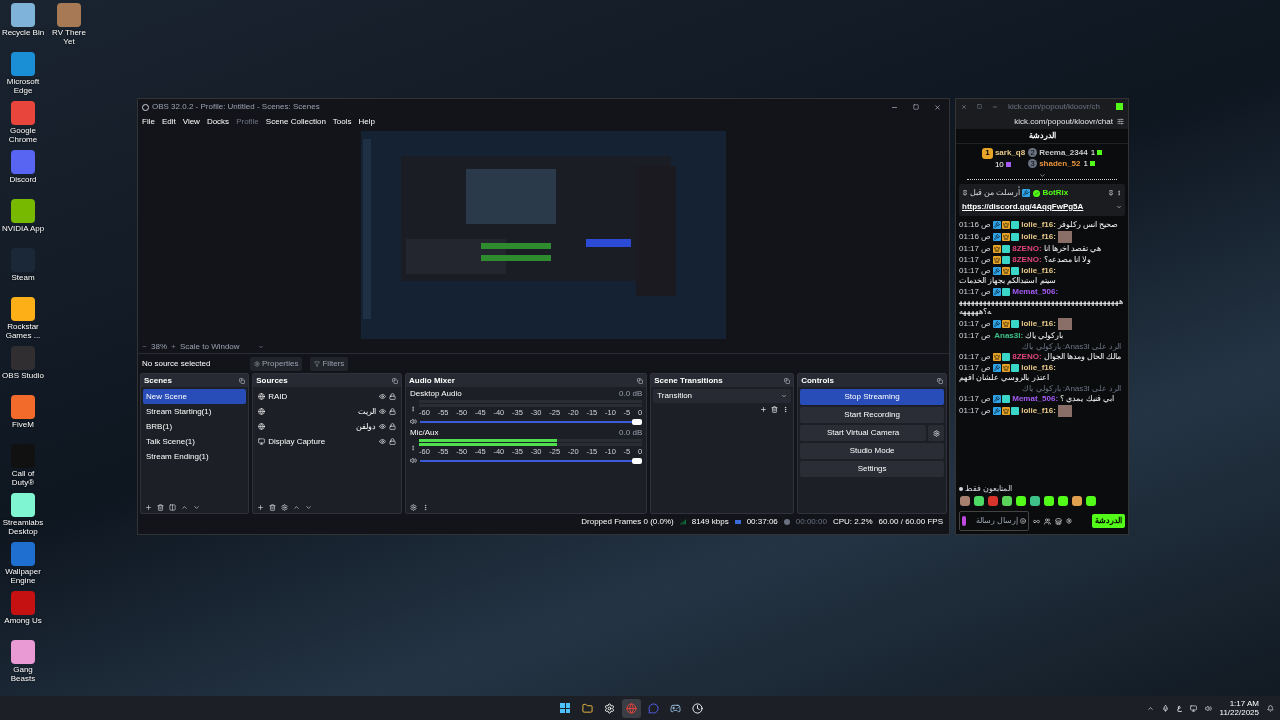  I want to click on notification-icon, so click(1270, 708).